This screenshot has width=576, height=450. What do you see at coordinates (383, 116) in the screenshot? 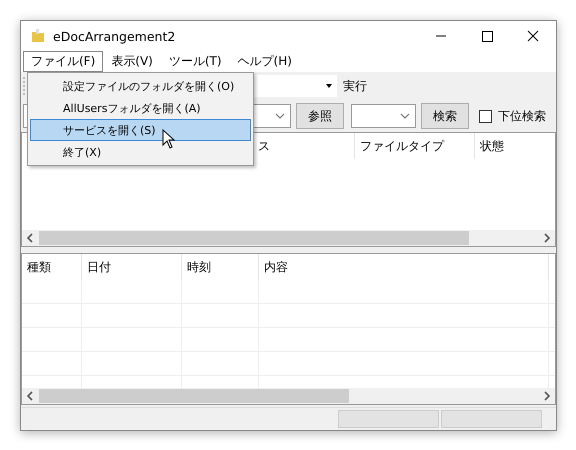
I see `filter-combo` at bounding box center [383, 116].